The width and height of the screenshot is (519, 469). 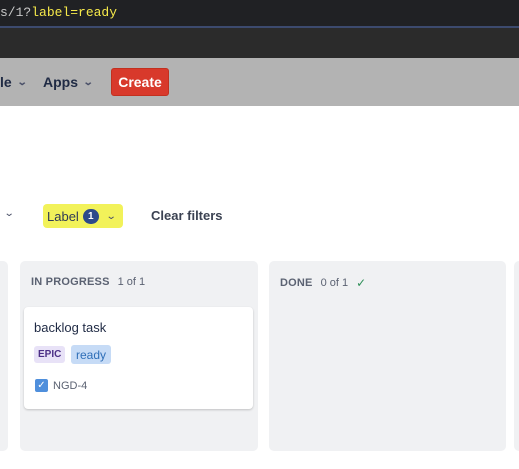 What do you see at coordinates (259, 82) in the screenshot?
I see `app-header: le ⌄ Apps ⌄ Create` at bounding box center [259, 82].